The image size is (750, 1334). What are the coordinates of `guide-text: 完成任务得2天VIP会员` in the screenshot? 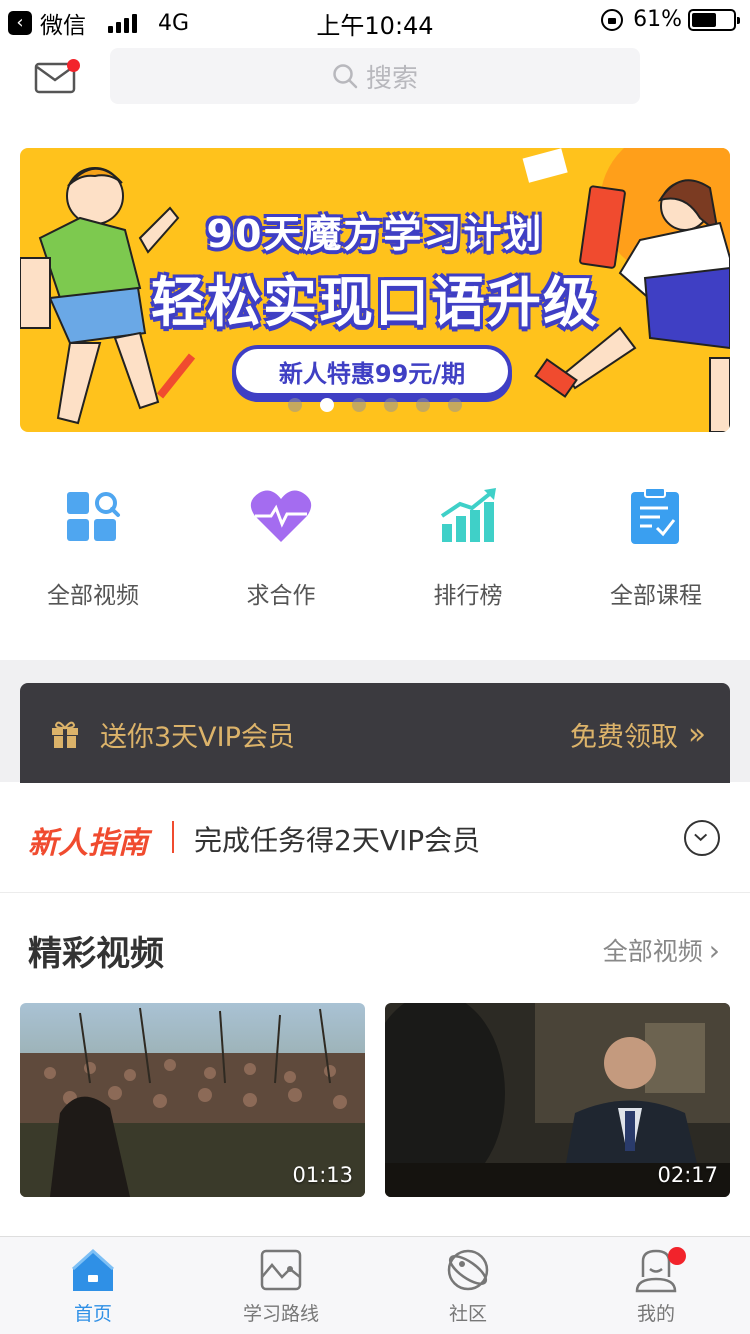 It's located at (337, 840).